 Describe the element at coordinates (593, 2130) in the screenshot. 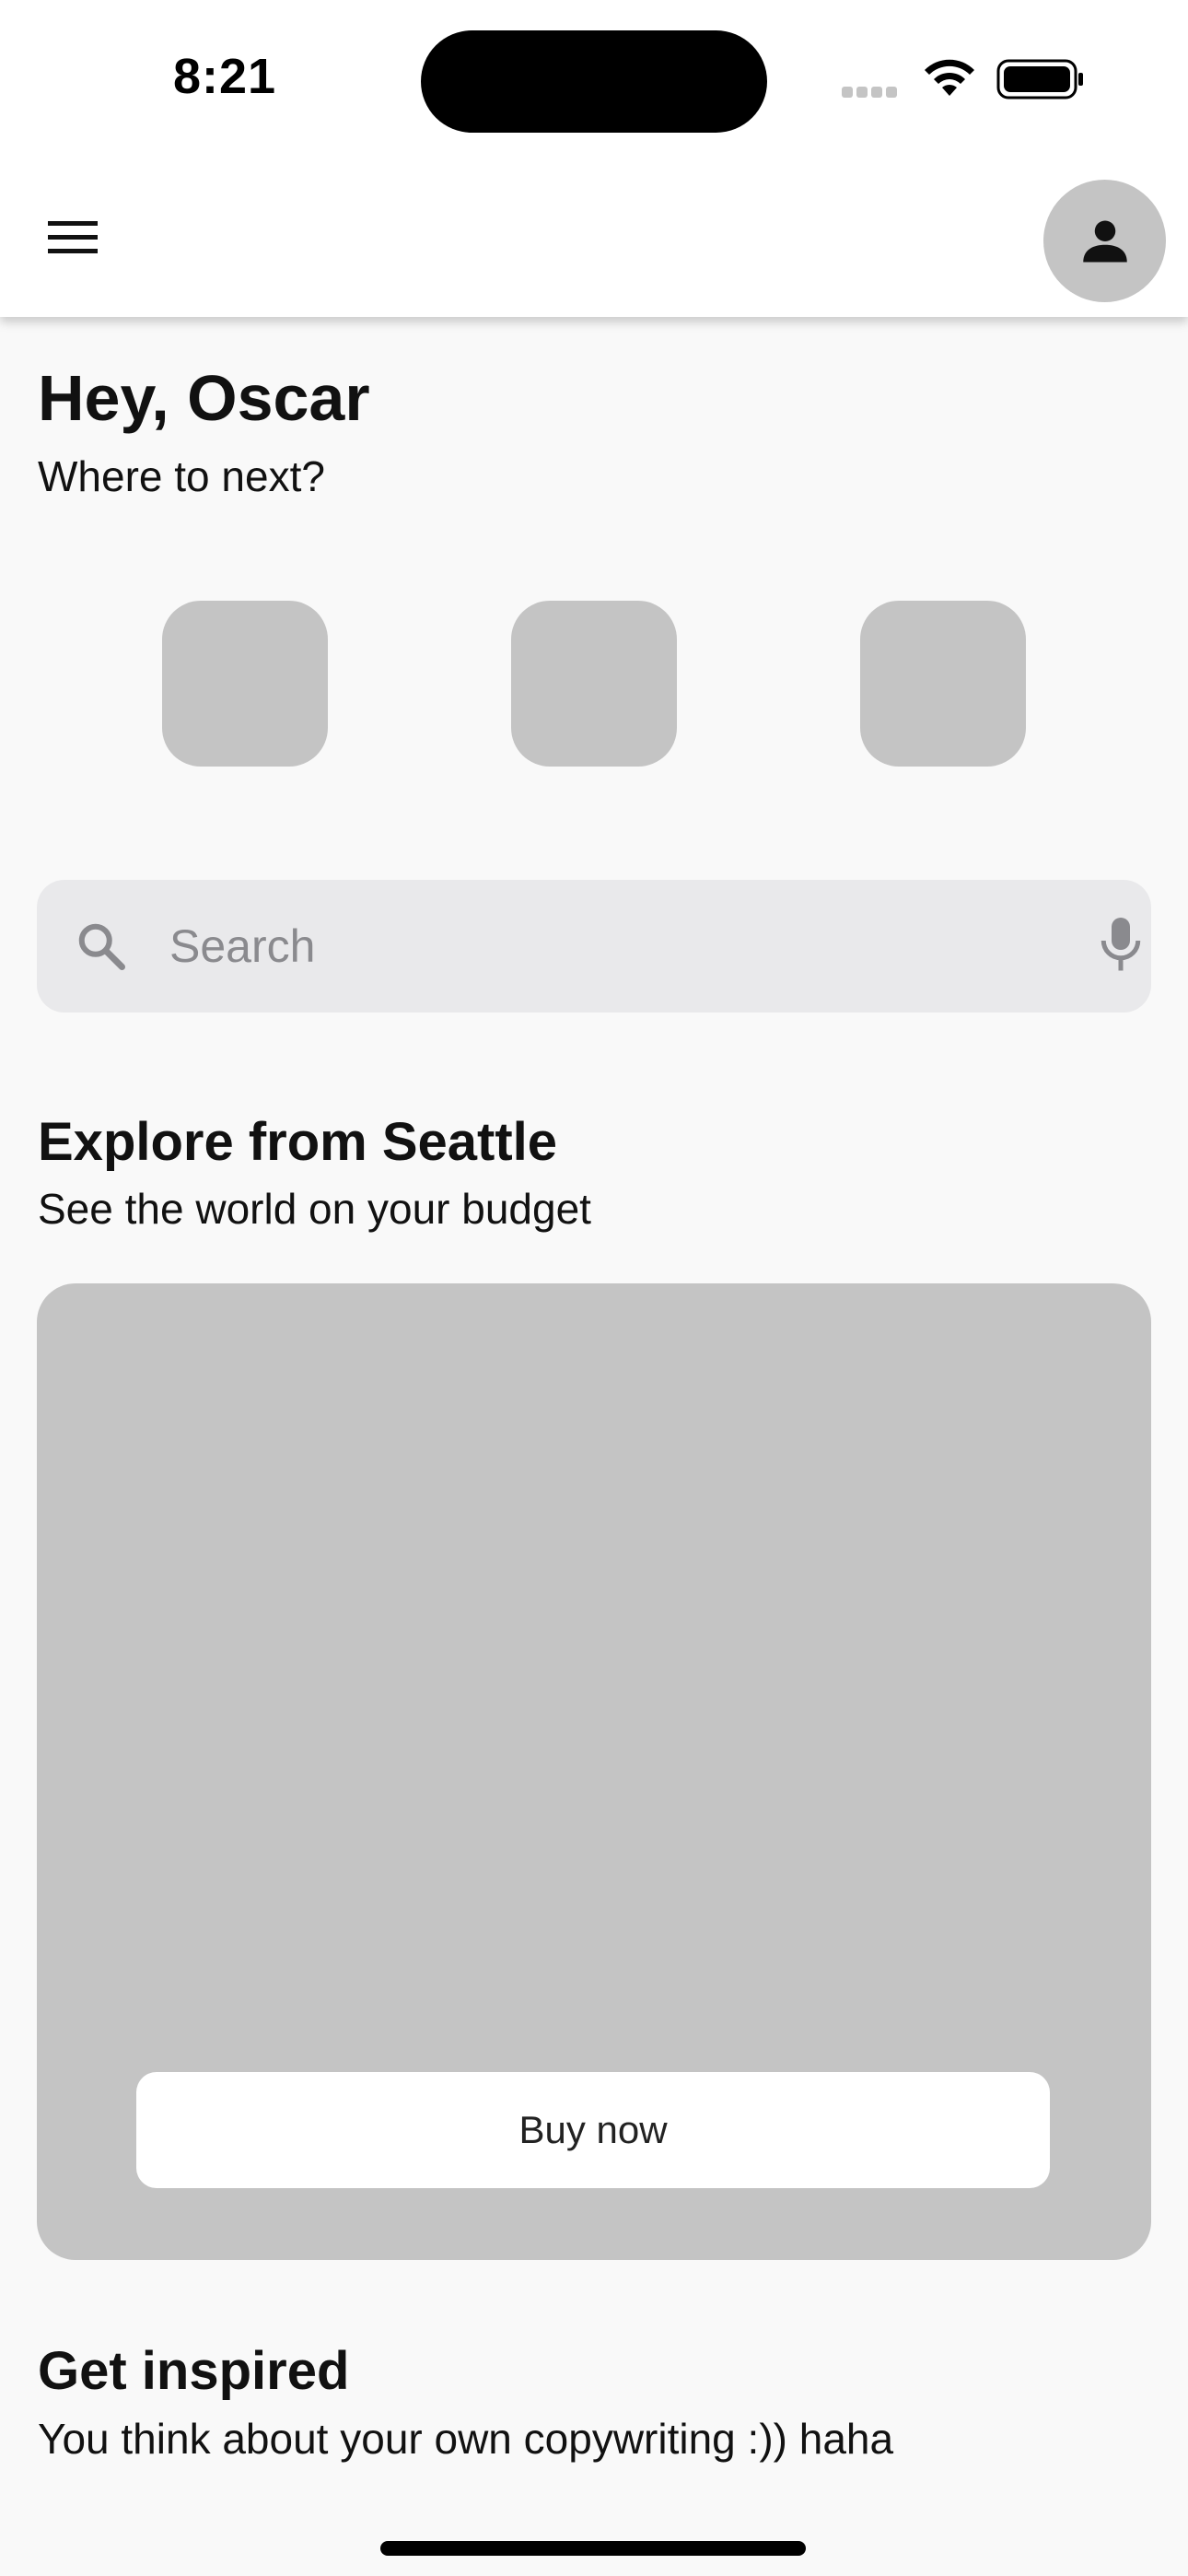

I see `buy-now-button: Buy now` at that location.